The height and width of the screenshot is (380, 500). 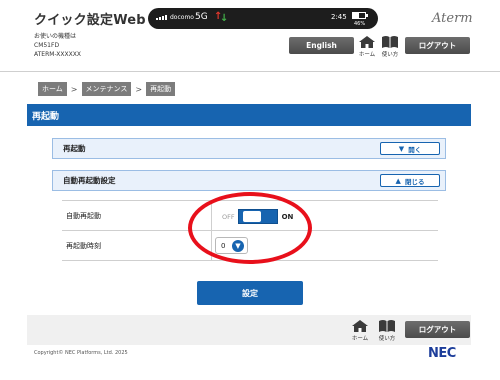 I want to click on breadcrumb: ホーム > メンテナンス > 再起動, so click(x=107, y=89).